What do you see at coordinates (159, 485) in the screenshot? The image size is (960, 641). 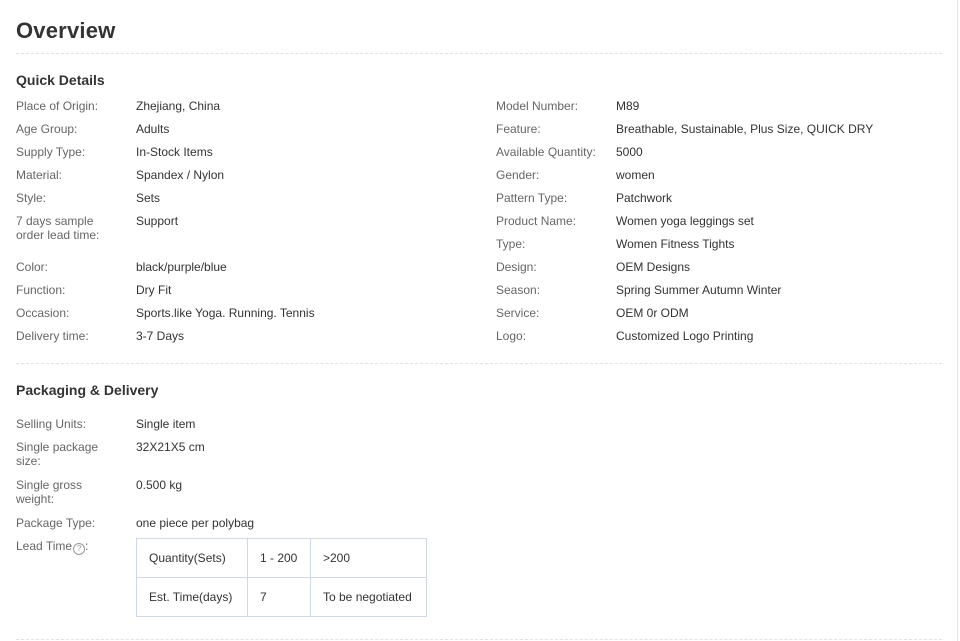 I see `packaging-value: 0.500 kg` at bounding box center [159, 485].